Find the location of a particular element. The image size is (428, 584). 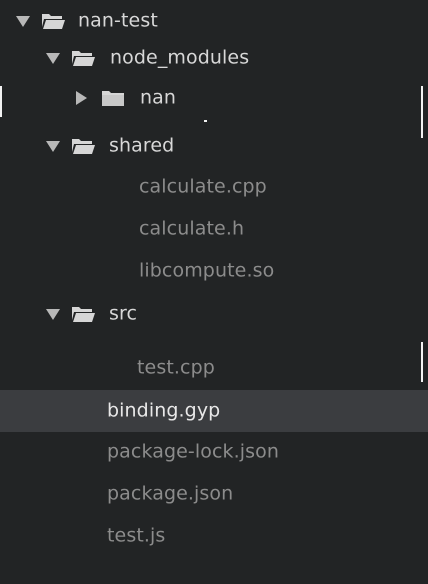

folder-closed-icon is located at coordinates (113, 98).